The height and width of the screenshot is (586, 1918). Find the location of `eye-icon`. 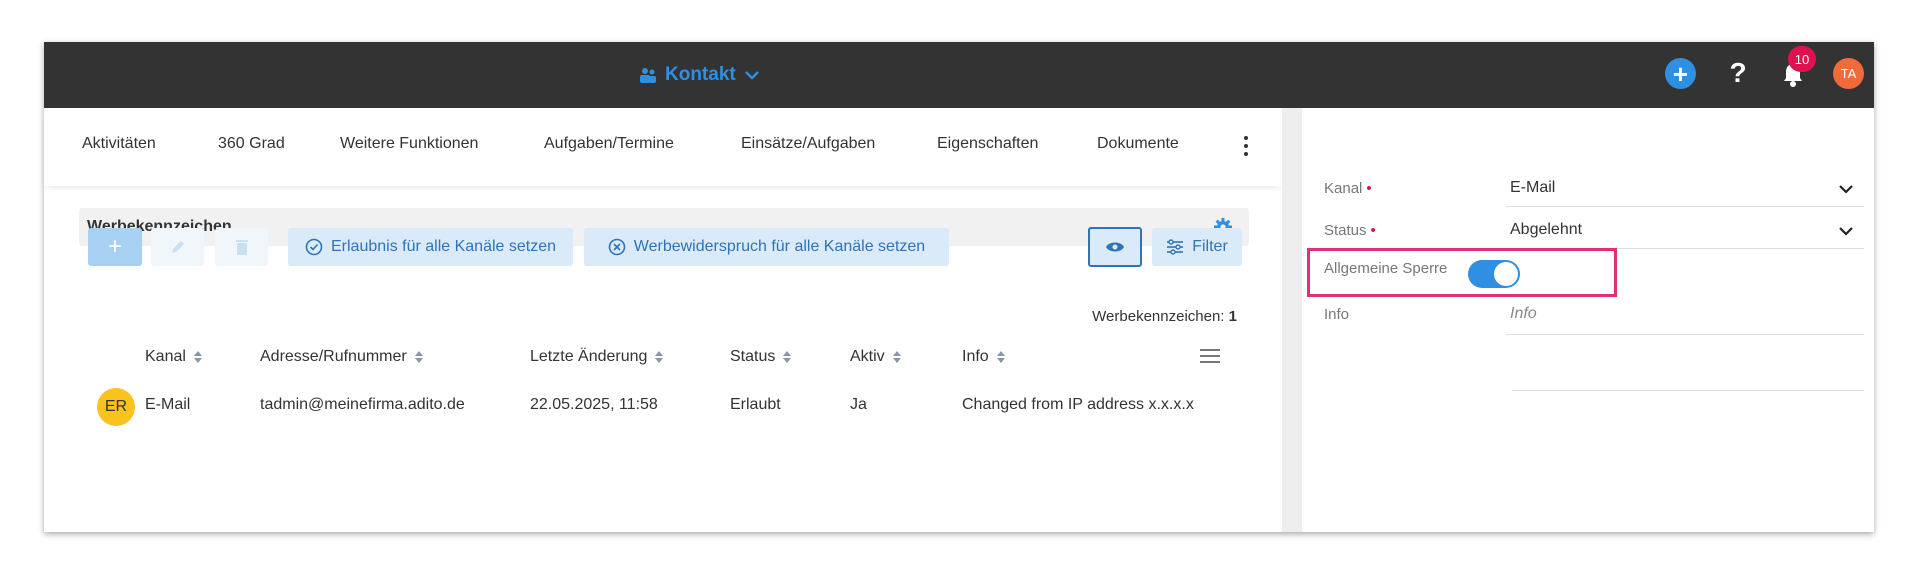

eye-icon is located at coordinates (1115, 247).